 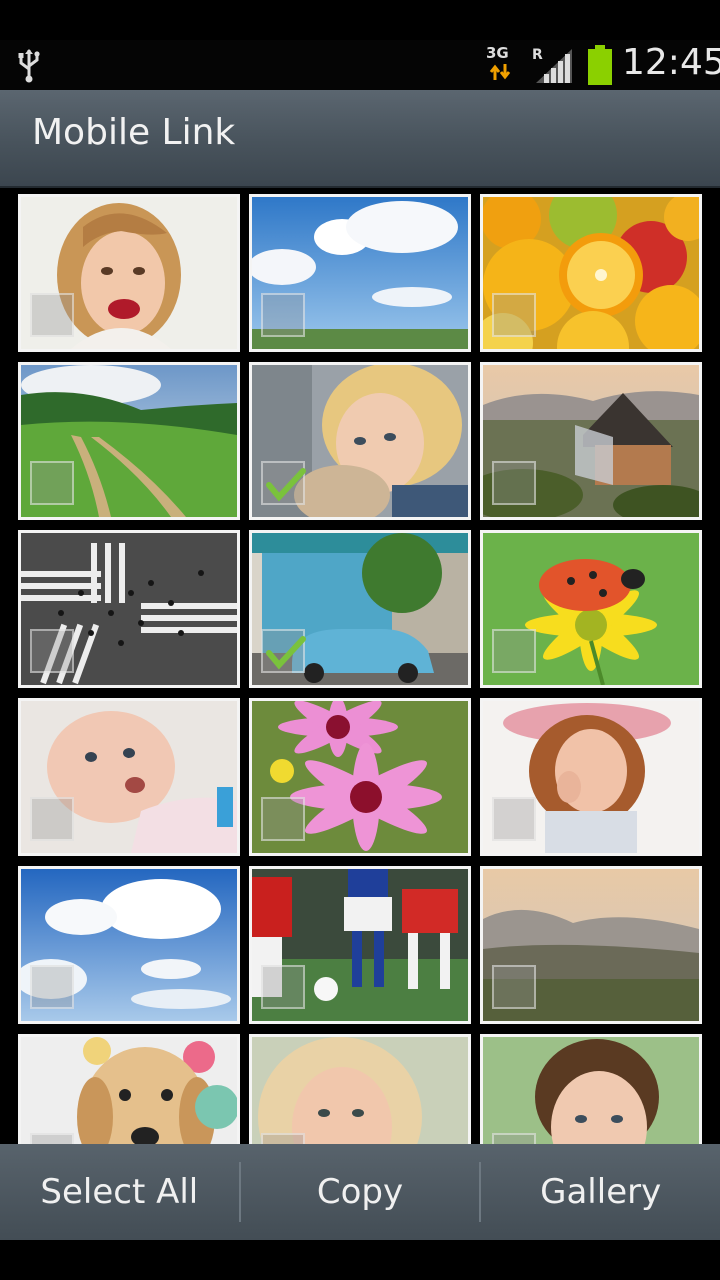 I want to click on data-arrows-icon: 3G, so click(x=501, y=65).